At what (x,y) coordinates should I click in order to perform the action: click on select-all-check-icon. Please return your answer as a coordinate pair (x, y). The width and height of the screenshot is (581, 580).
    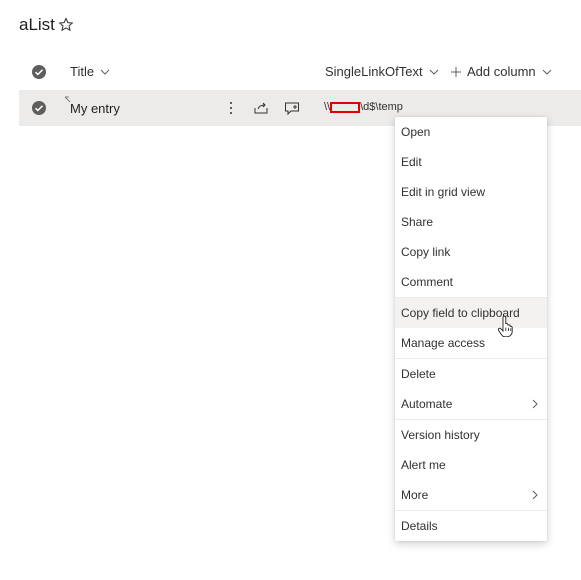
    Looking at the image, I should click on (39, 72).